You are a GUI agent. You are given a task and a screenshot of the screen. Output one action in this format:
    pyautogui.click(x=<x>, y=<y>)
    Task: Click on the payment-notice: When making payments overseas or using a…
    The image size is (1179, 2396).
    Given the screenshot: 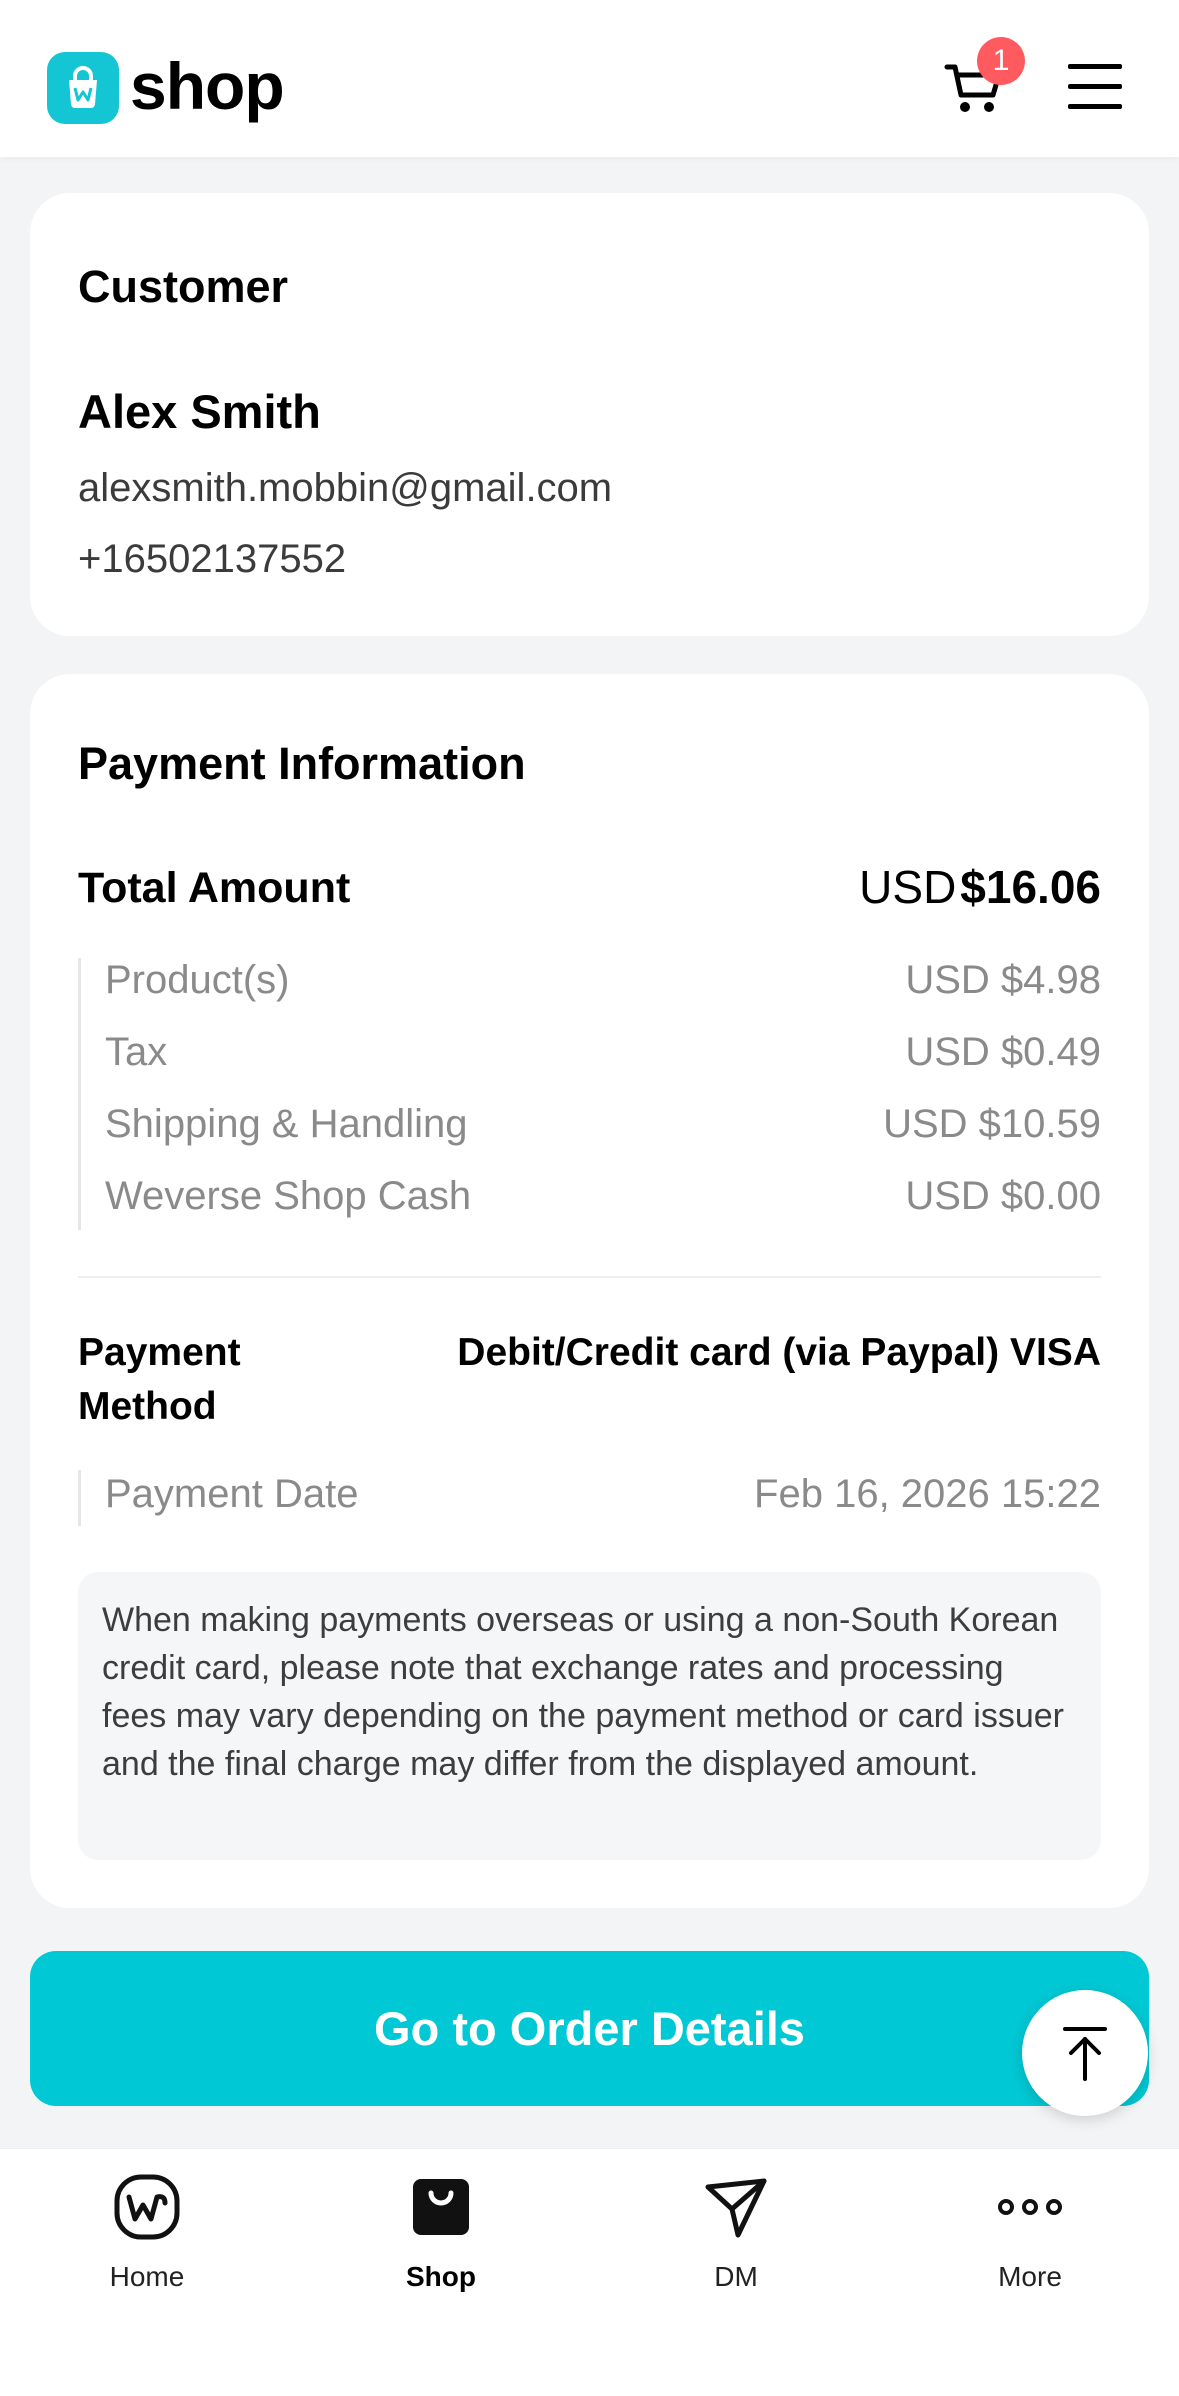 What is the action you would take?
    pyautogui.click(x=589, y=1716)
    